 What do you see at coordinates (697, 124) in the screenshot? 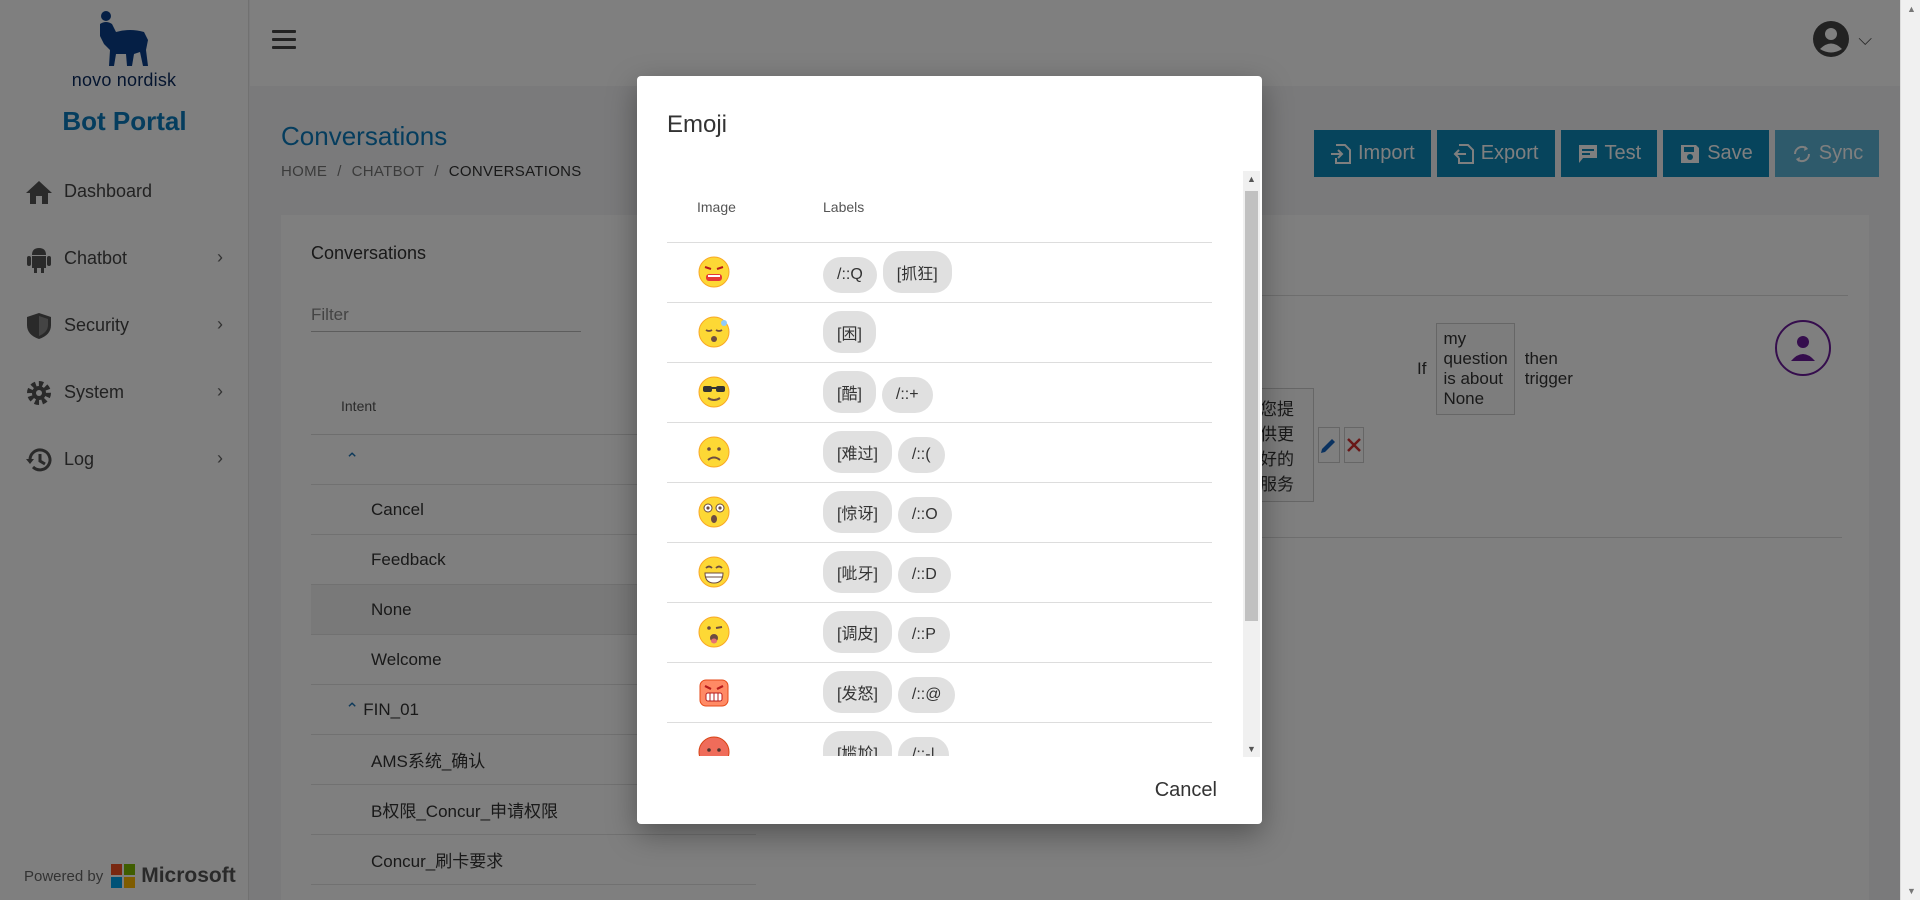
I see `dialog-title: Emoji` at bounding box center [697, 124].